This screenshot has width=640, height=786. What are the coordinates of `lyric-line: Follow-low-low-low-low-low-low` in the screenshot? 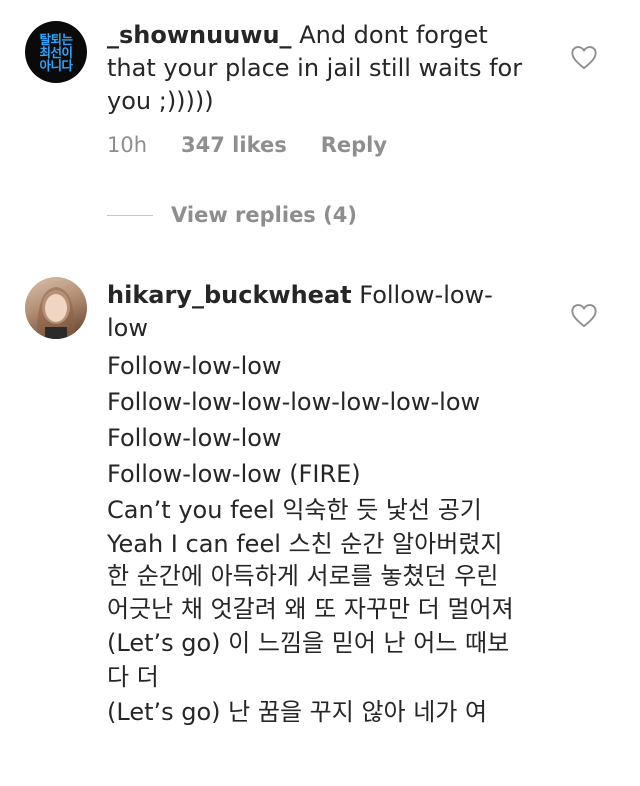 It's located at (294, 402).